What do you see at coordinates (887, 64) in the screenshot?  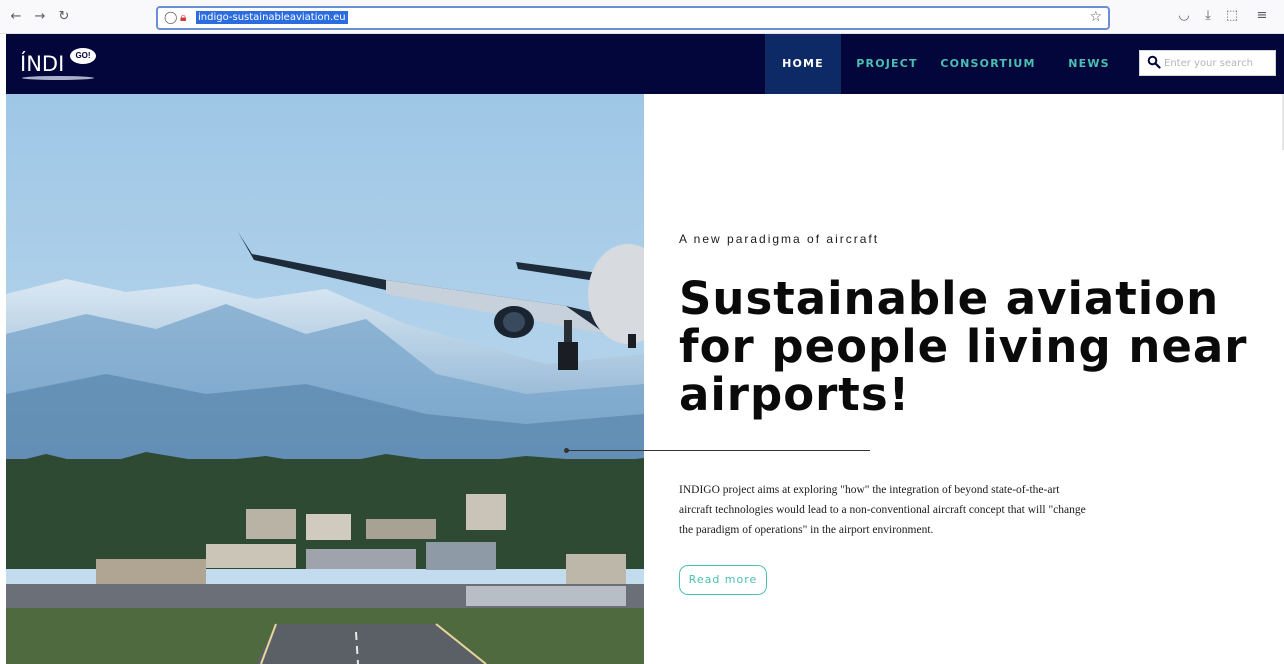 I see `nav-project: PROJECT` at bounding box center [887, 64].